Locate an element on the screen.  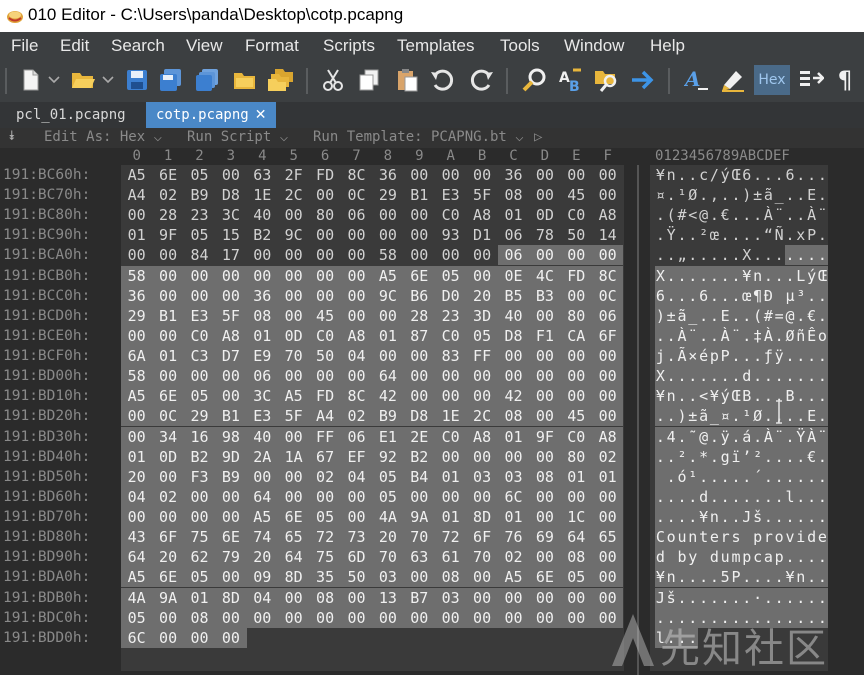
menu-format: Format is located at coordinates (272, 46).